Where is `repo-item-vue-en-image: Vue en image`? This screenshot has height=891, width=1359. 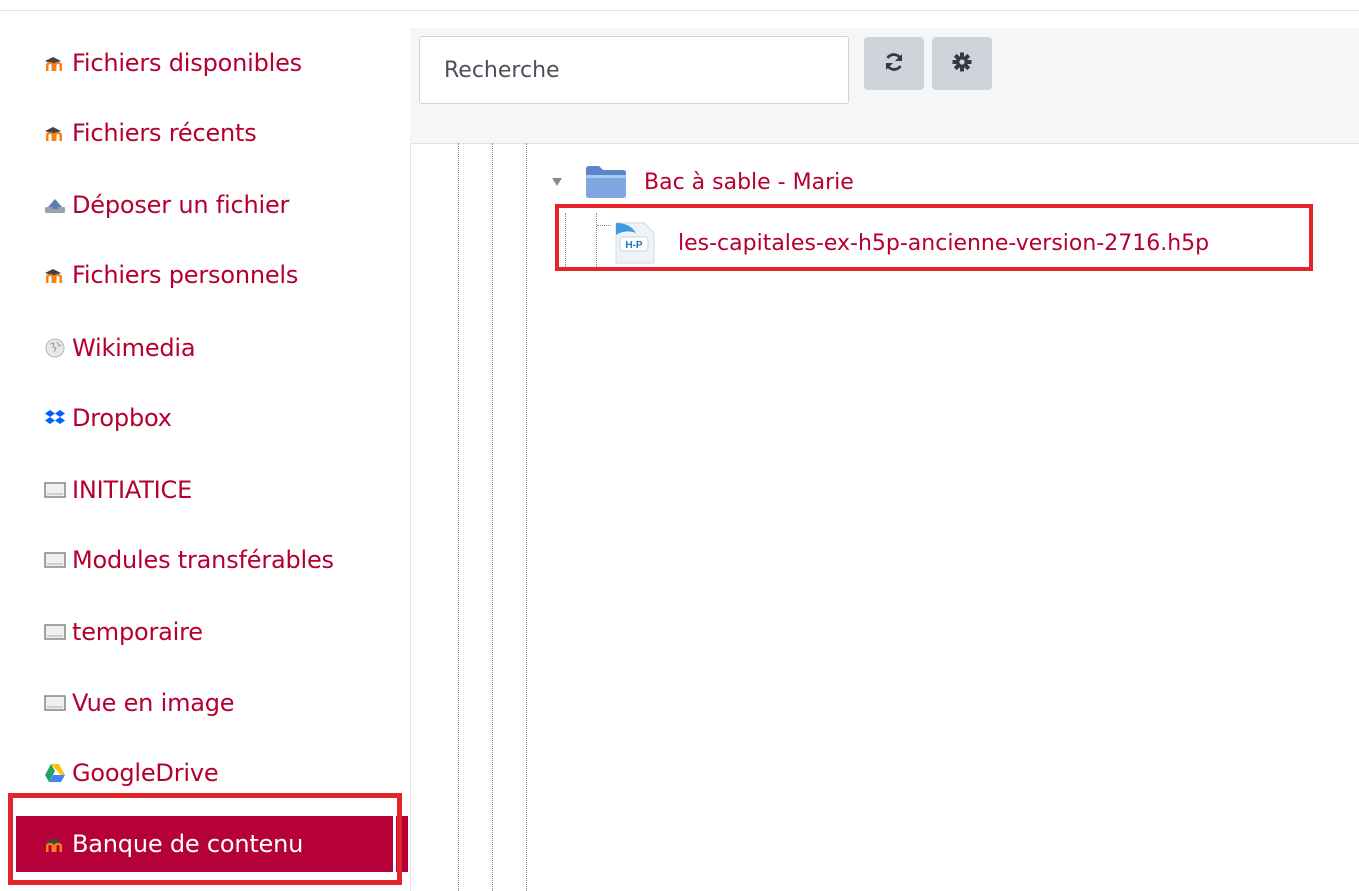 repo-item-vue-en-image: Vue en image is located at coordinates (209, 703).